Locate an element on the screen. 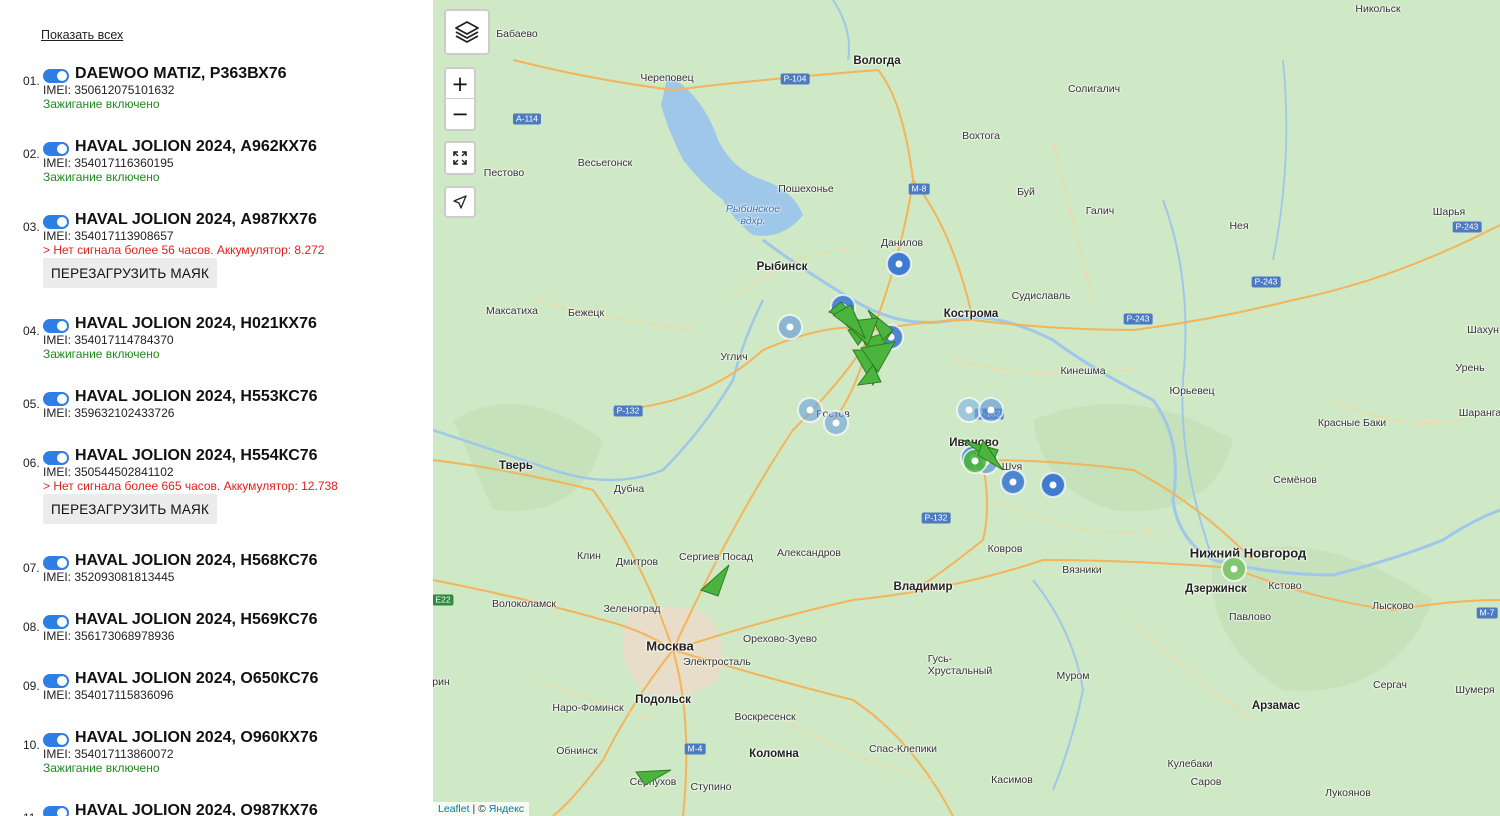 This screenshot has width=1500, height=816. vehicle-title: DAEWOO MATIZ, Р363ВХ76 is located at coordinates (181, 74).